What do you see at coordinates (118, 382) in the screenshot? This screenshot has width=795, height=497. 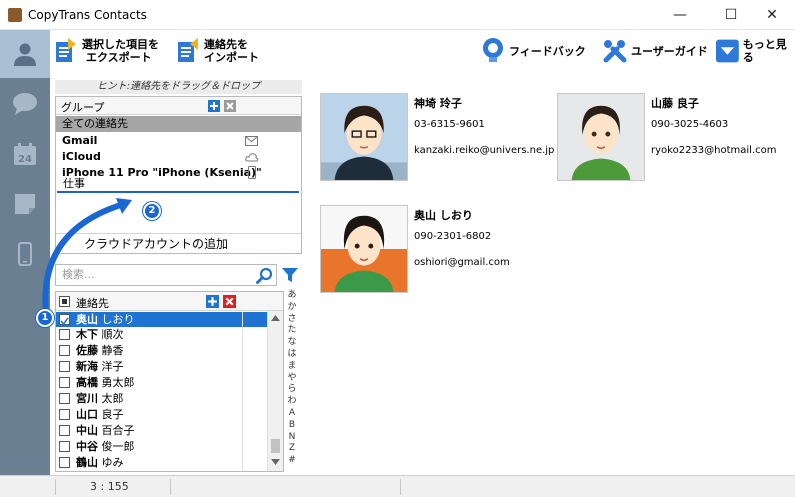 I see `contact-first-name: 勇太郎` at bounding box center [118, 382].